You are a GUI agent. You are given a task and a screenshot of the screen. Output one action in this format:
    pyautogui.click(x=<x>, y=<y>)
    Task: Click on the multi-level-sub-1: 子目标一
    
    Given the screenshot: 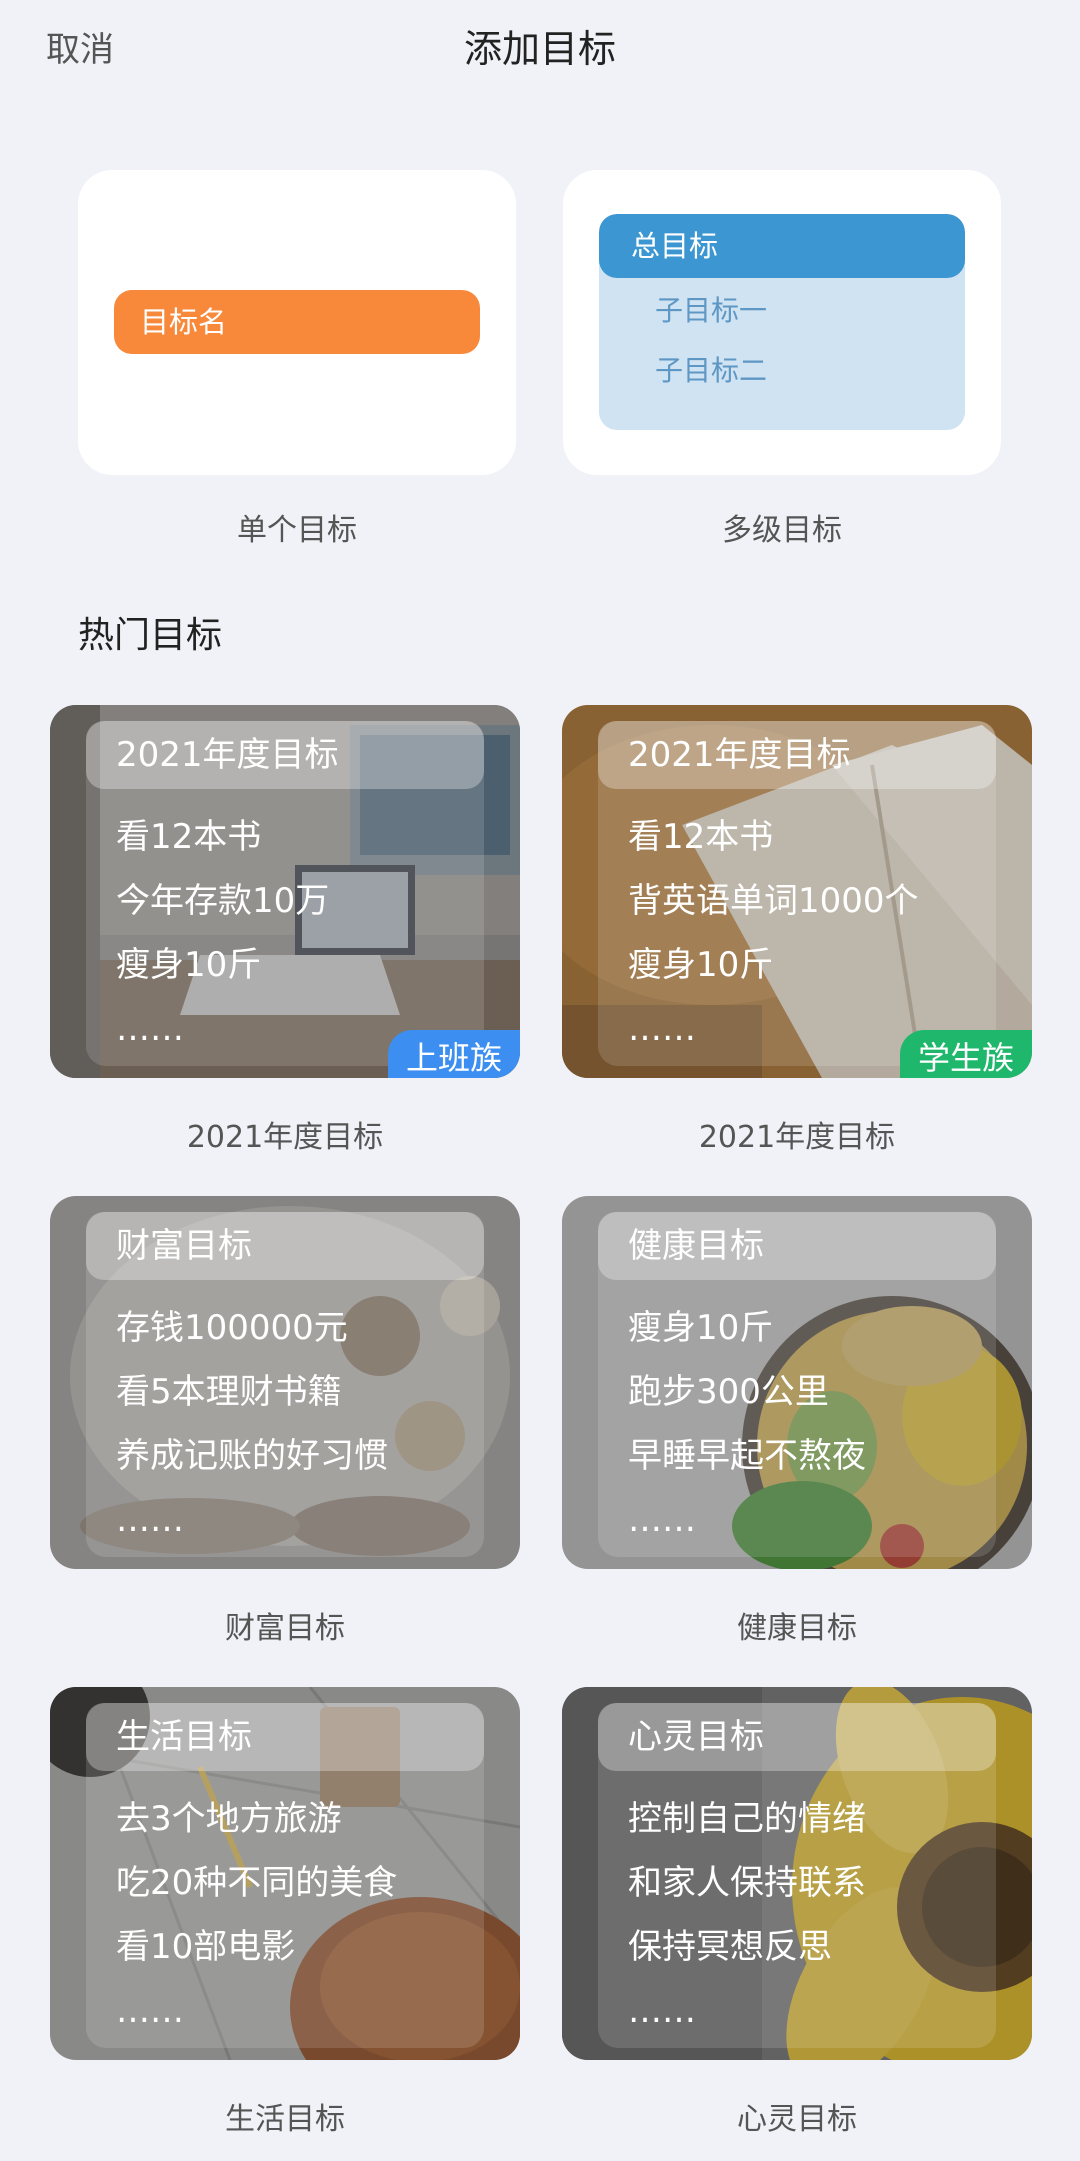 What is the action you would take?
    pyautogui.click(x=711, y=310)
    